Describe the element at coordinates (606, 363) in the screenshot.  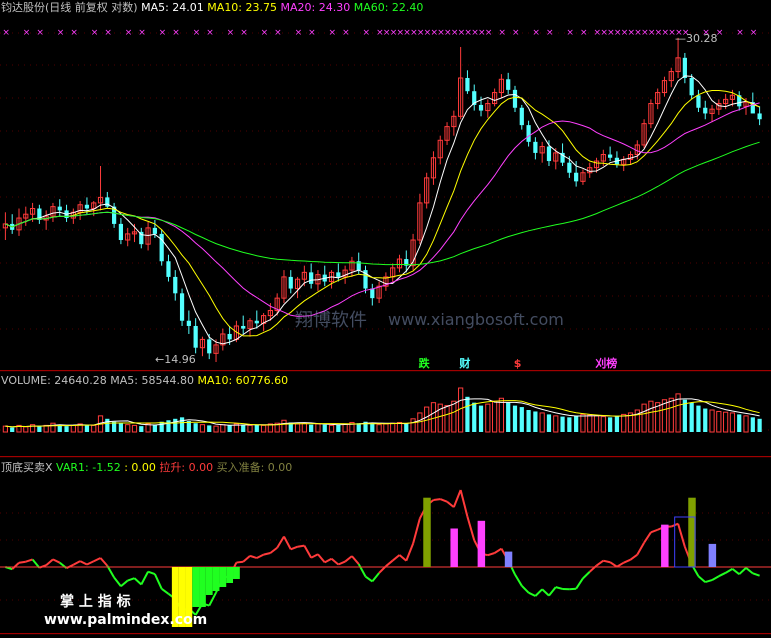
I see `event-marker: 刈榜` at that location.